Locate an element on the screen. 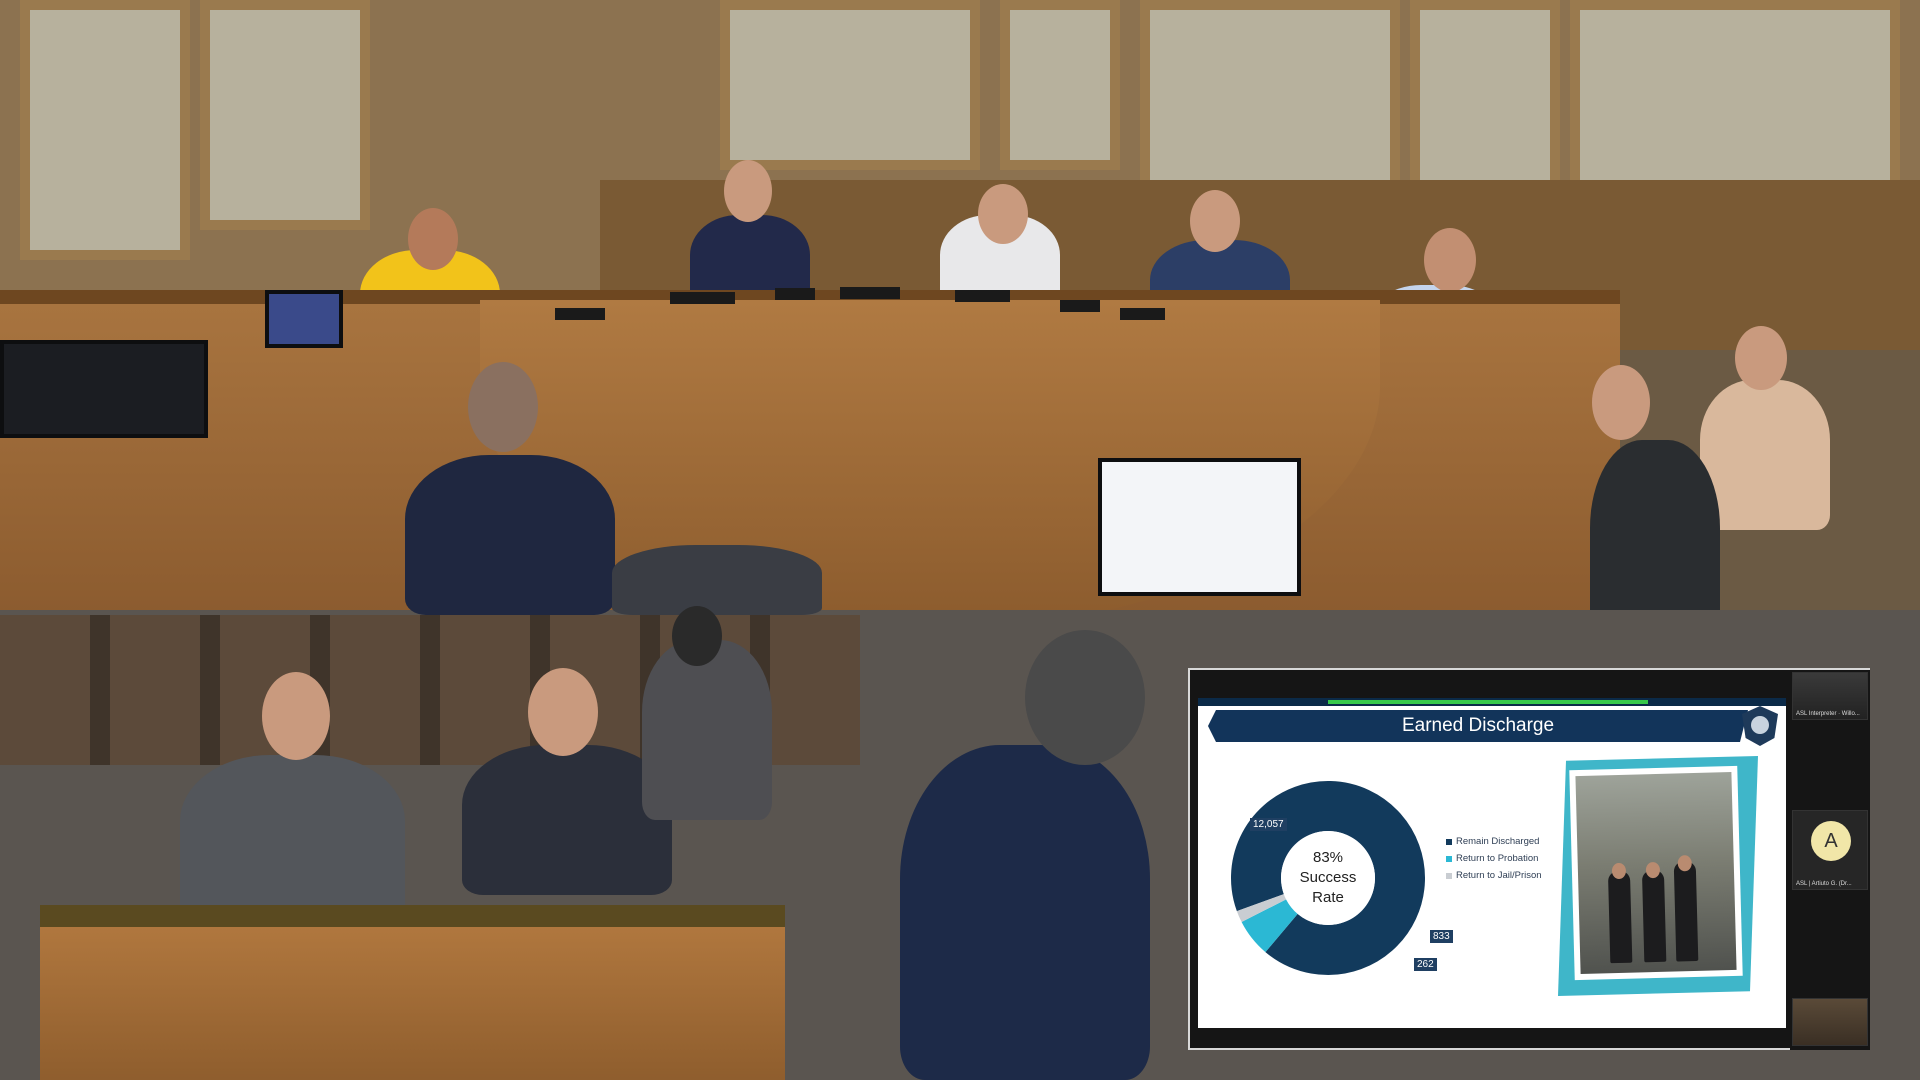 The height and width of the screenshot is (1080, 1920). speaker-back is located at coordinates (1025, 912).